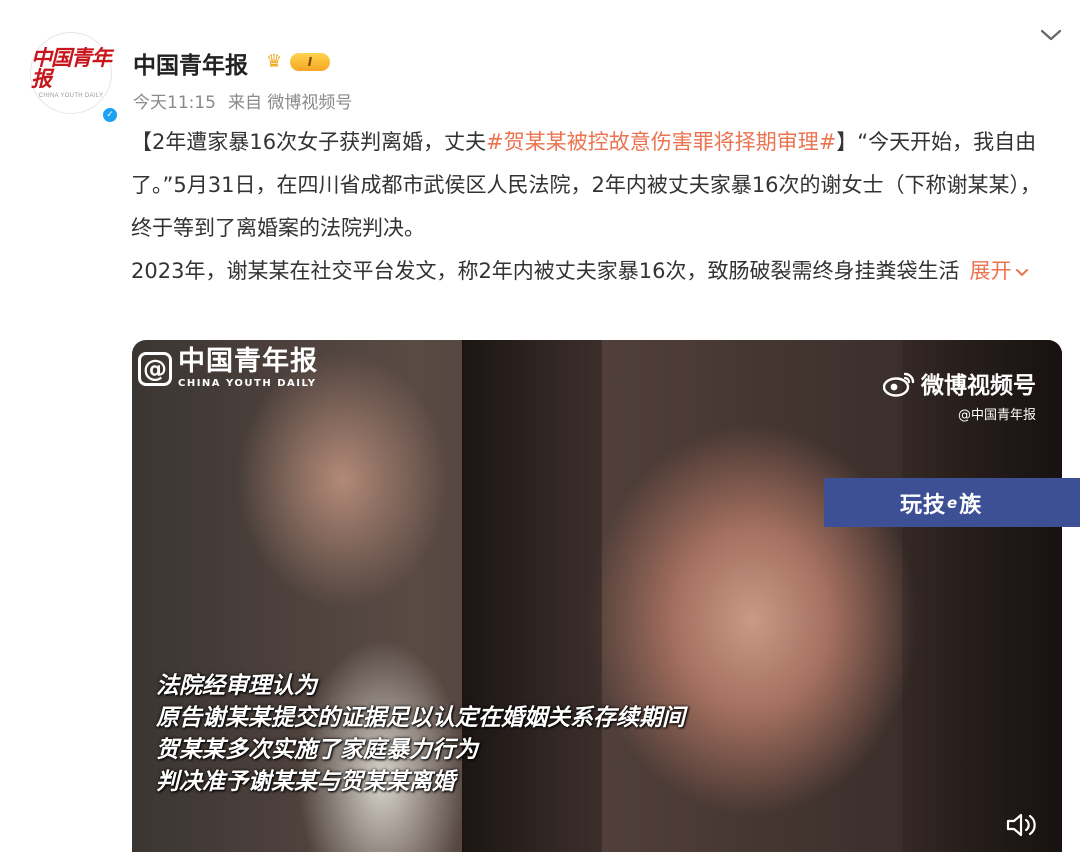 Image resolution: width=1080 pixels, height=852 pixels. I want to click on banner-e: e, so click(953, 502).